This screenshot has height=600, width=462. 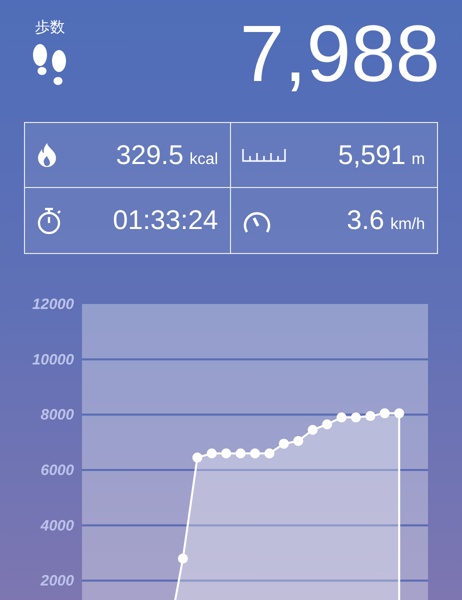 I want to click on stat-value: 01:33:24, so click(x=165, y=220).